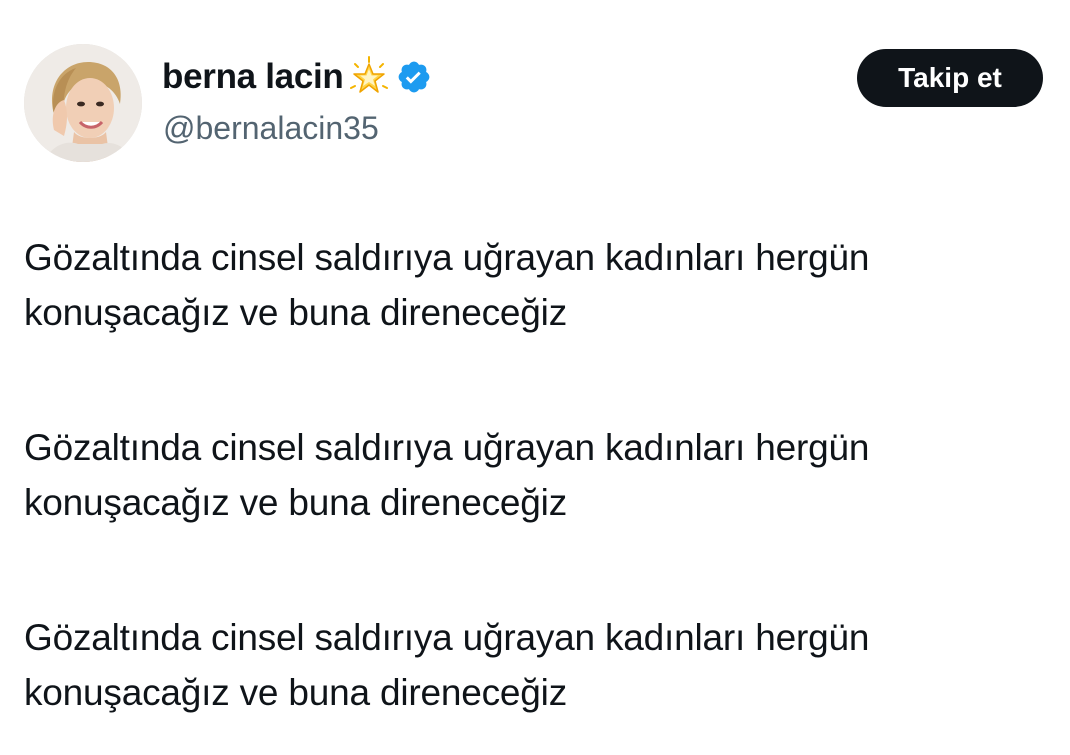  Describe the element at coordinates (271, 128) in the screenshot. I see `author-handle: @bernalacin35` at that location.